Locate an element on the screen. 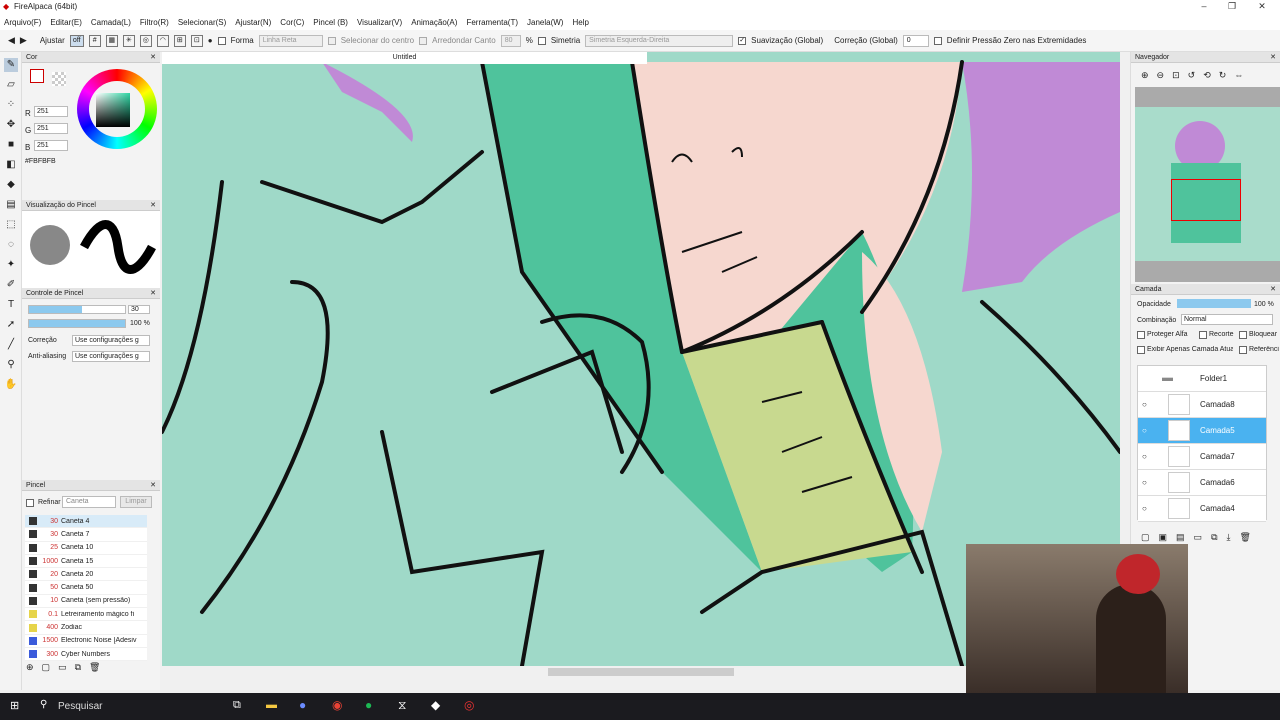 The width and height of the screenshot is (1280, 720). new-1bit-layer-icon: ▤ is located at coordinates (1180, 537).